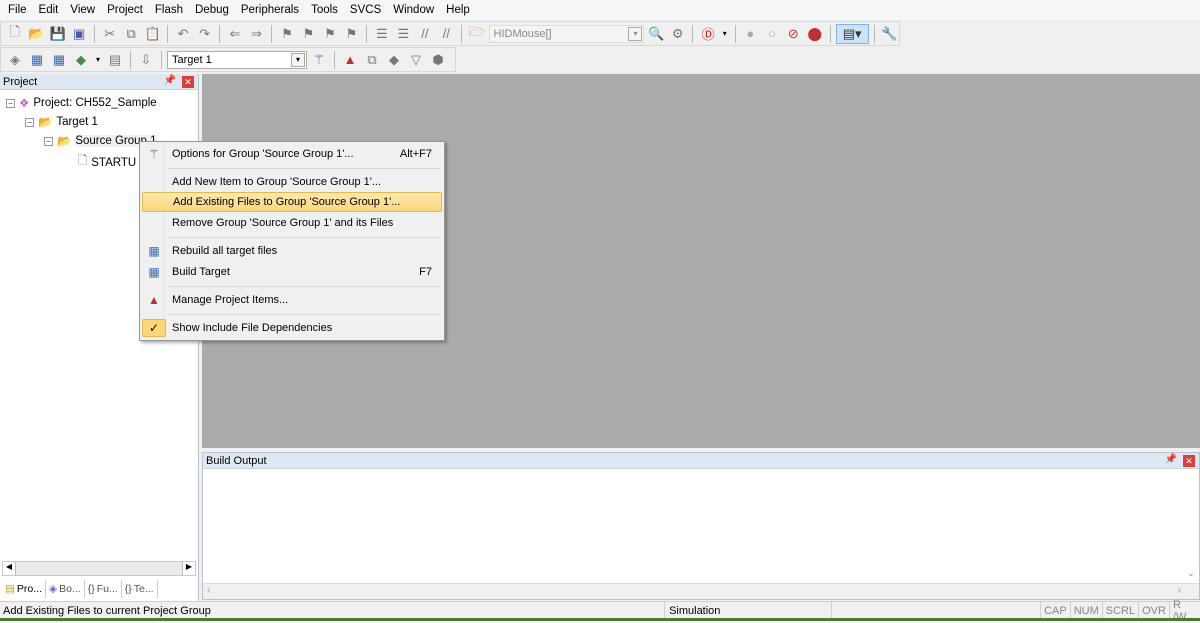  Describe the element at coordinates (237, 59) in the screenshot. I see `target-select: Target 1 ▾` at that location.